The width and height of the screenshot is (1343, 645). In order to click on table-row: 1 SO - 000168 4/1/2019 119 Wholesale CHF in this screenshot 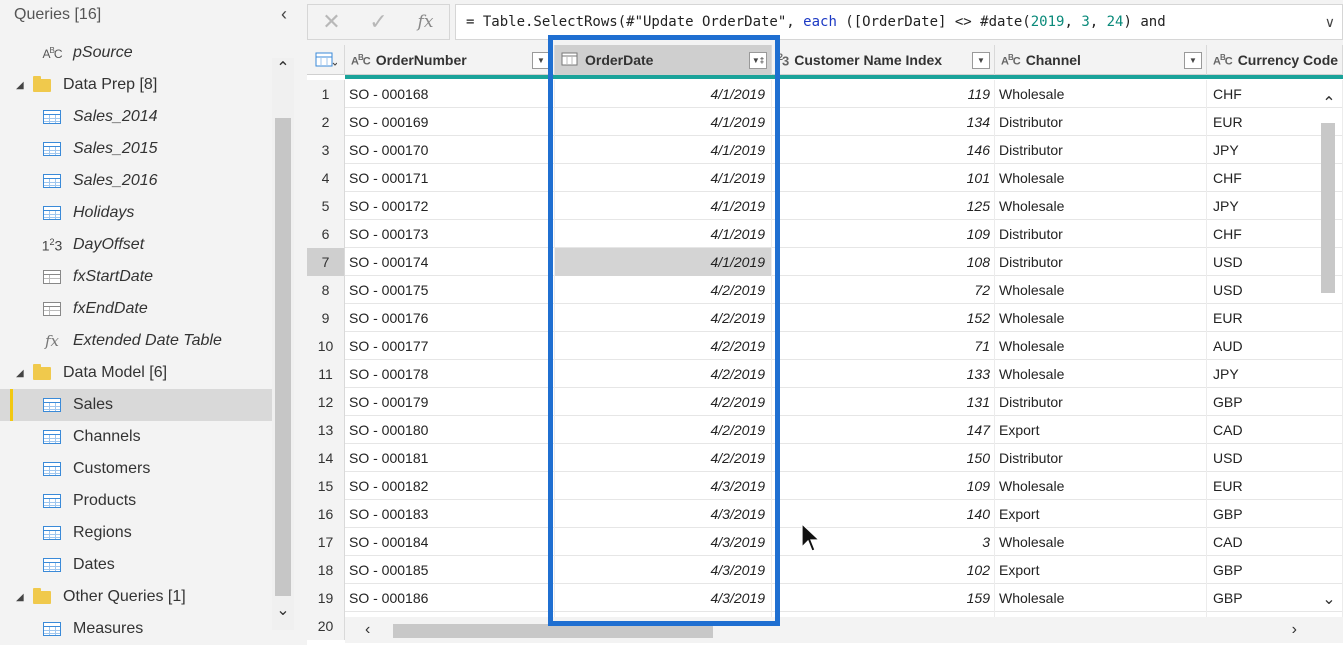, I will do `click(825, 94)`.